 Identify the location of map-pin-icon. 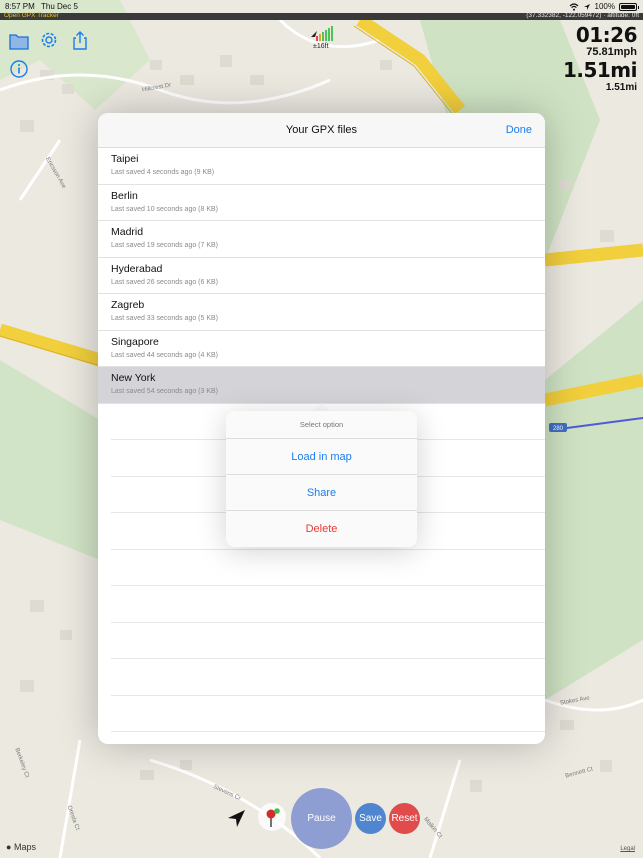
(273, 817).